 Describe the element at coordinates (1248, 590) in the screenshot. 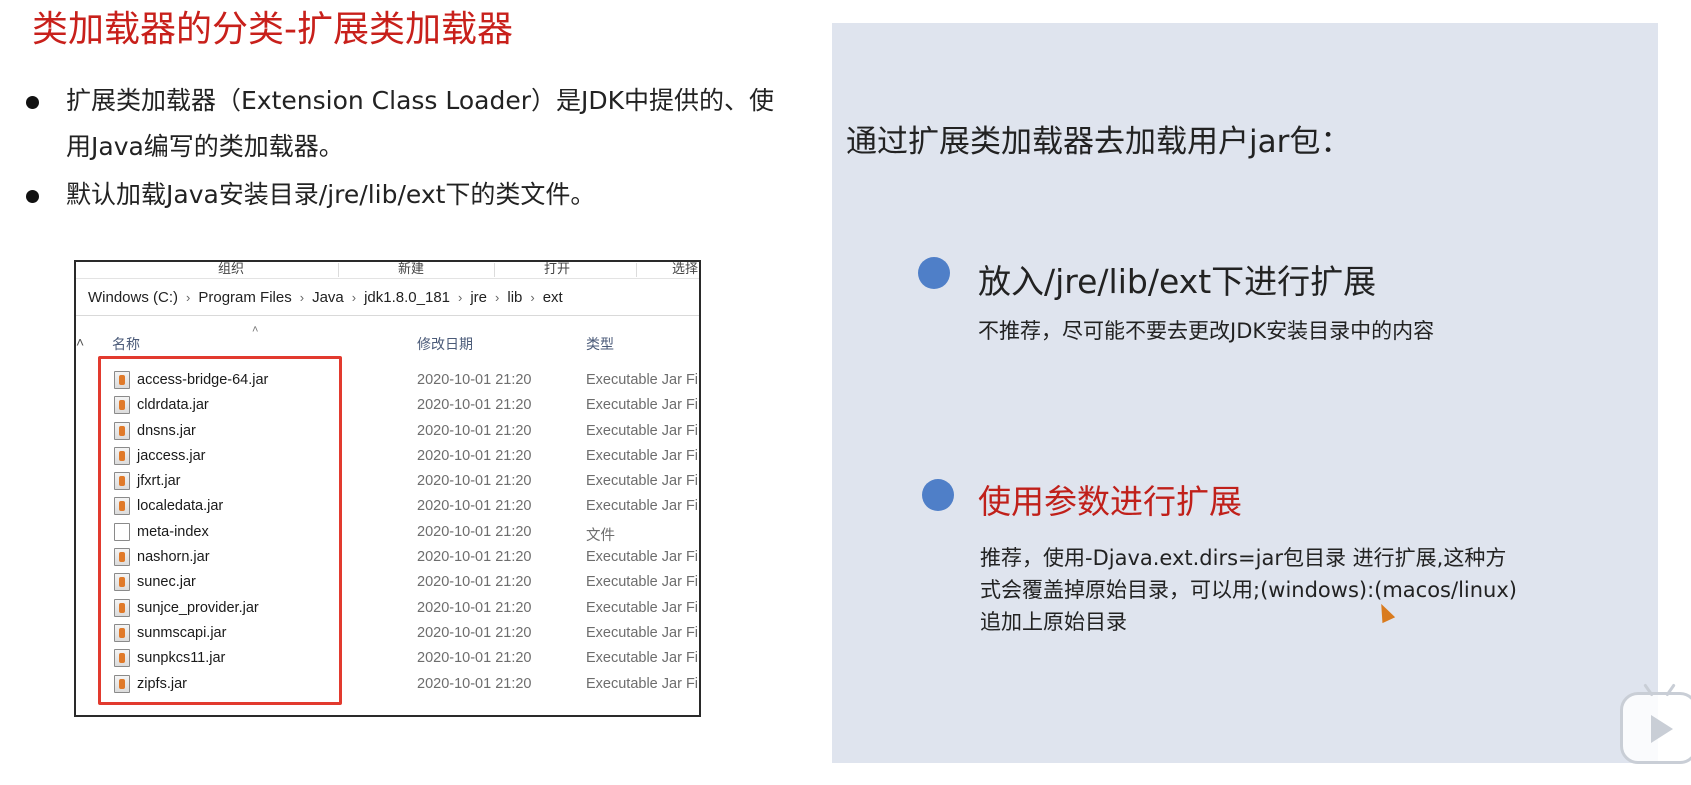

I see `option2-desc-line: 式会覆盖掉原始目录，可以用;(windows):(macos/linux)` at that location.